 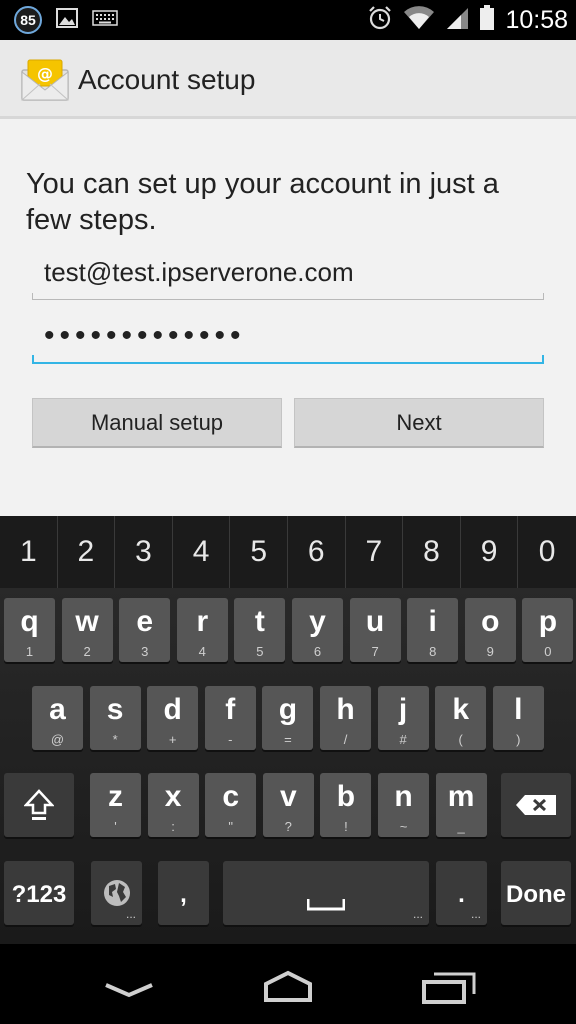 What do you see at coordinates (433, 651) in the screenshot?
I see `key-secondary-label: 8` at bounding box center [433, 651].